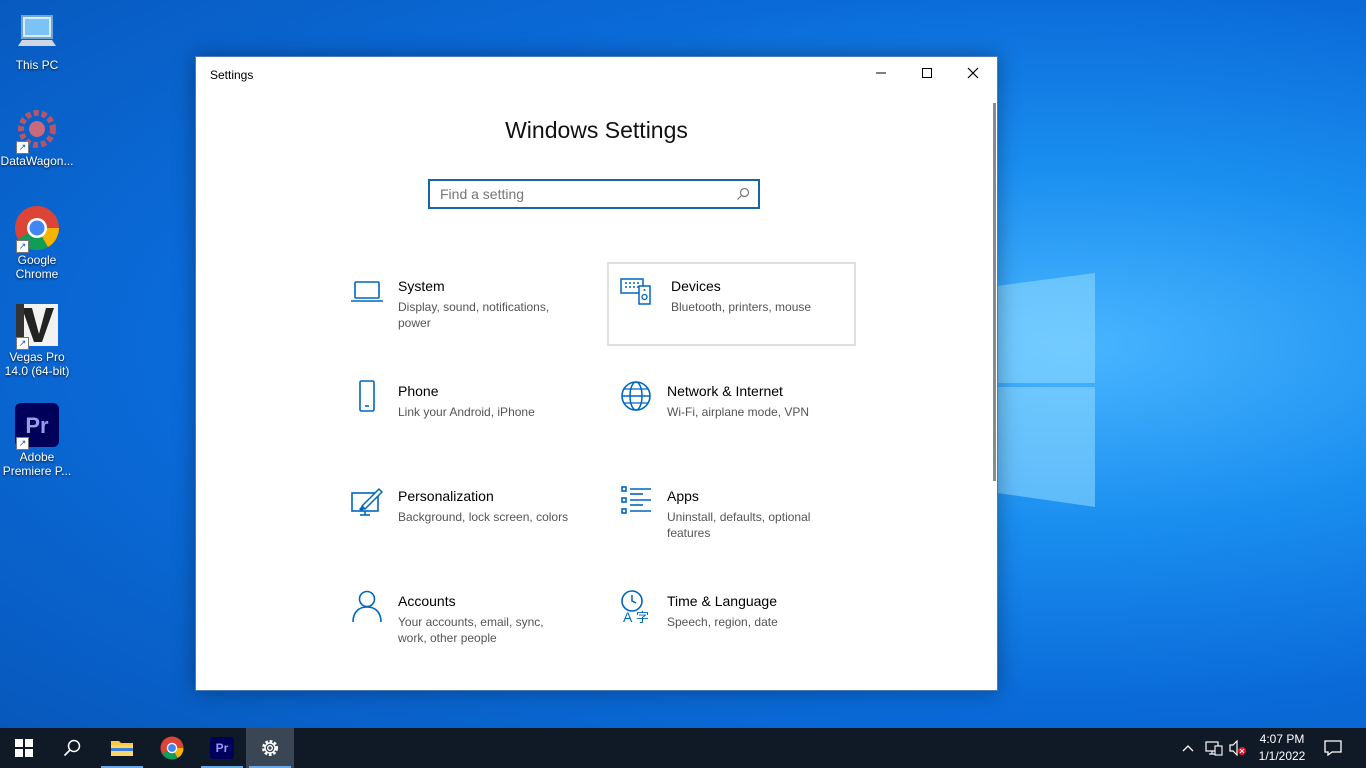 The image size is (1366, 768). Describe the element at coordinates (37, 364) in the screenshot. I see `desktop-icon-label: Vegas Pro 14.0 (64-bit)` at that location.